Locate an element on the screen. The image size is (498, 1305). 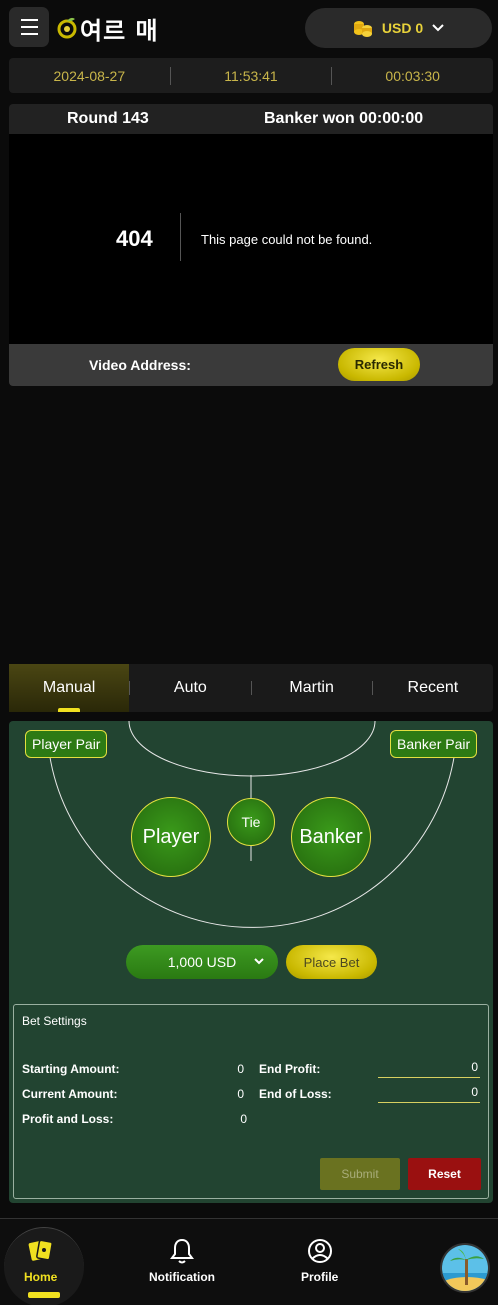
nav-profile: Profile is located at coordinates (319, 1260).